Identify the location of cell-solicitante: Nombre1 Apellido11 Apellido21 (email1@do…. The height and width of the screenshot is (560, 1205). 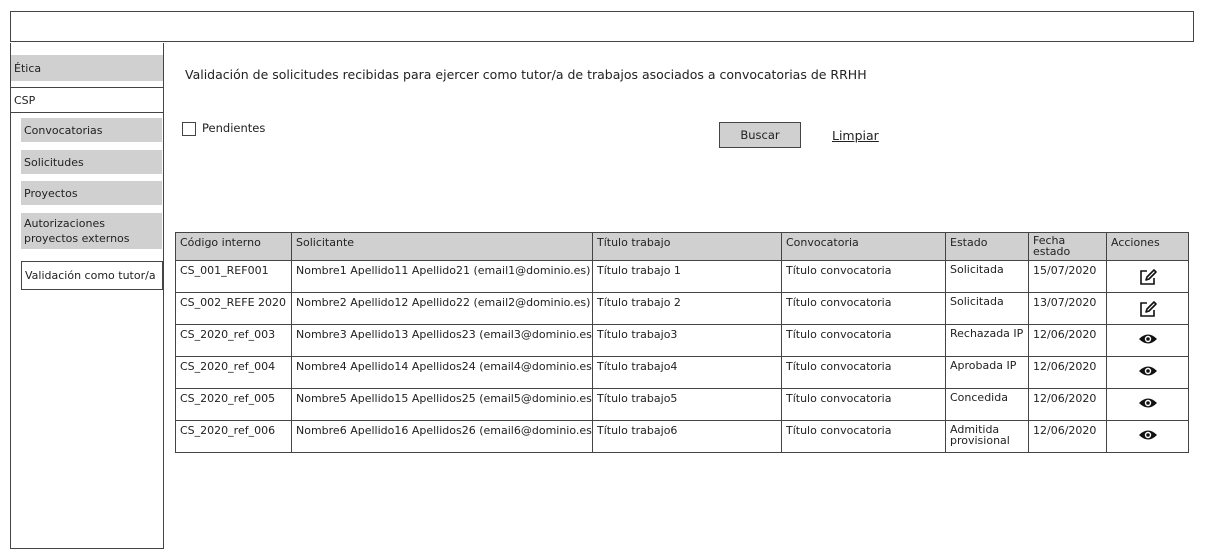
(442, 276).